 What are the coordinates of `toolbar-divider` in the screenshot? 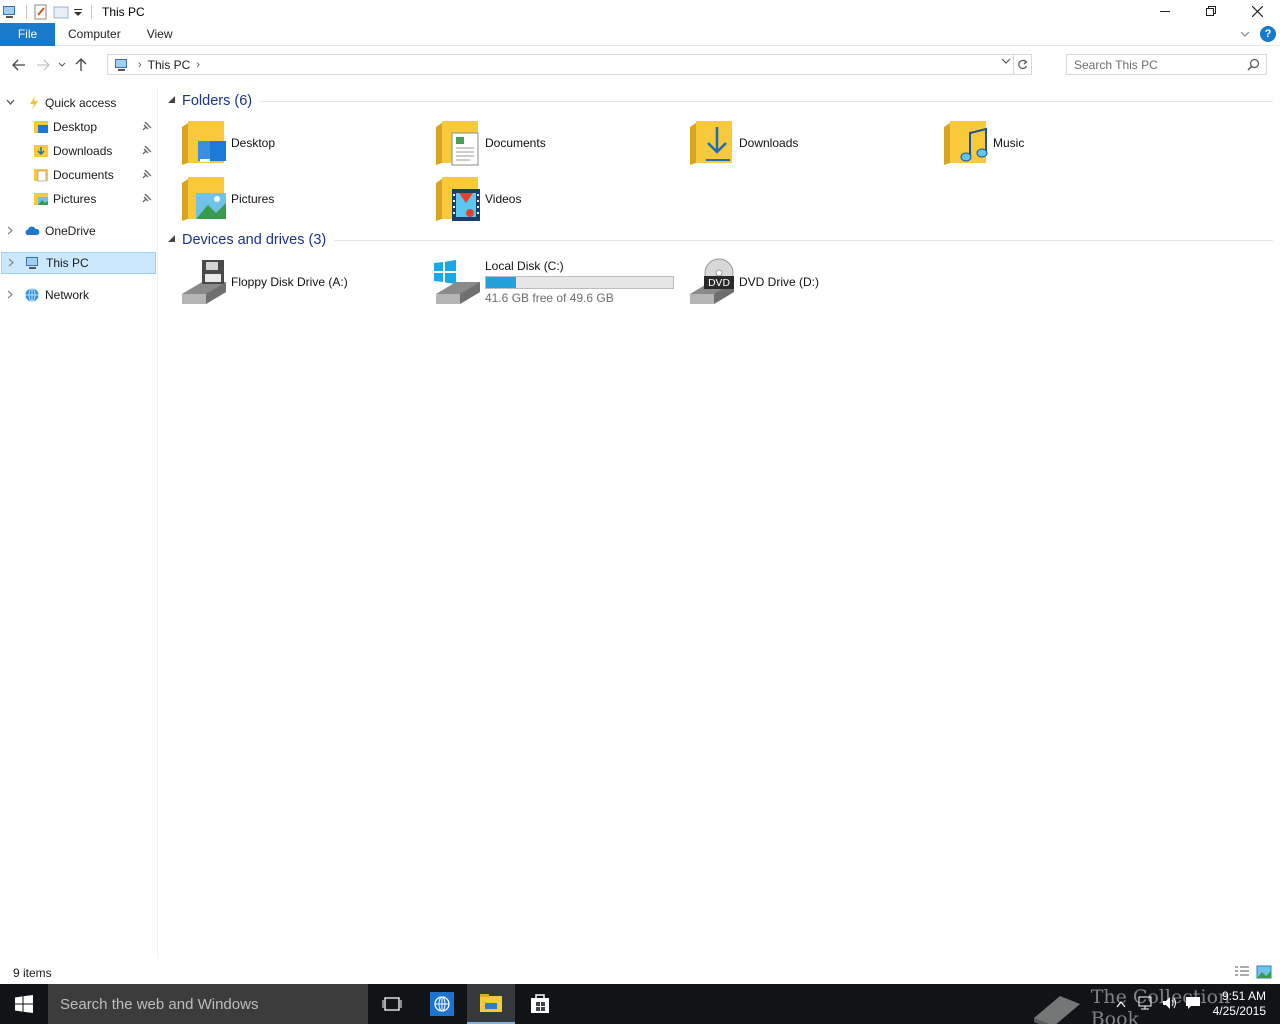 It's located at (91, 11).